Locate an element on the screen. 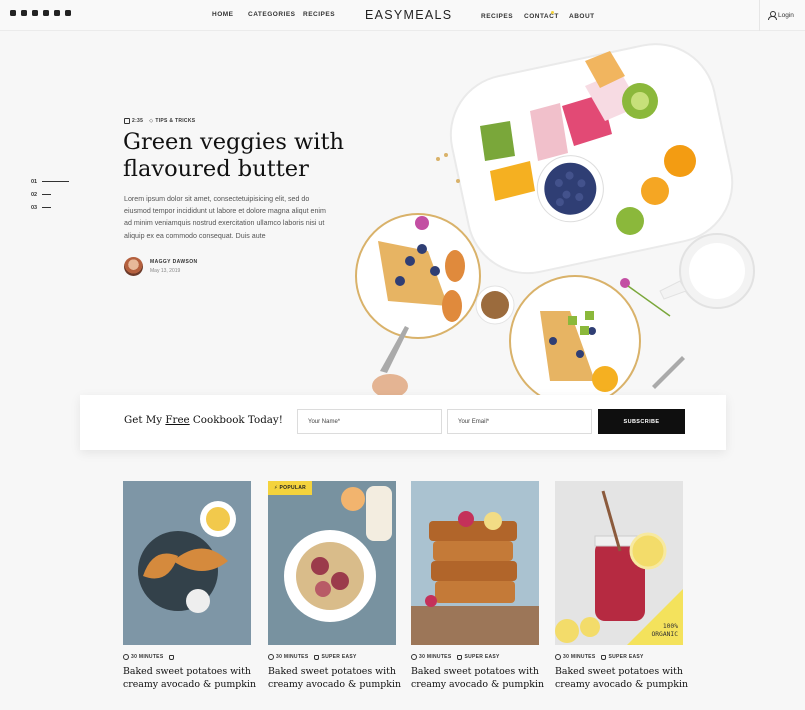  nav-categories: CATEGORIES is located at coordinates (272, 14).